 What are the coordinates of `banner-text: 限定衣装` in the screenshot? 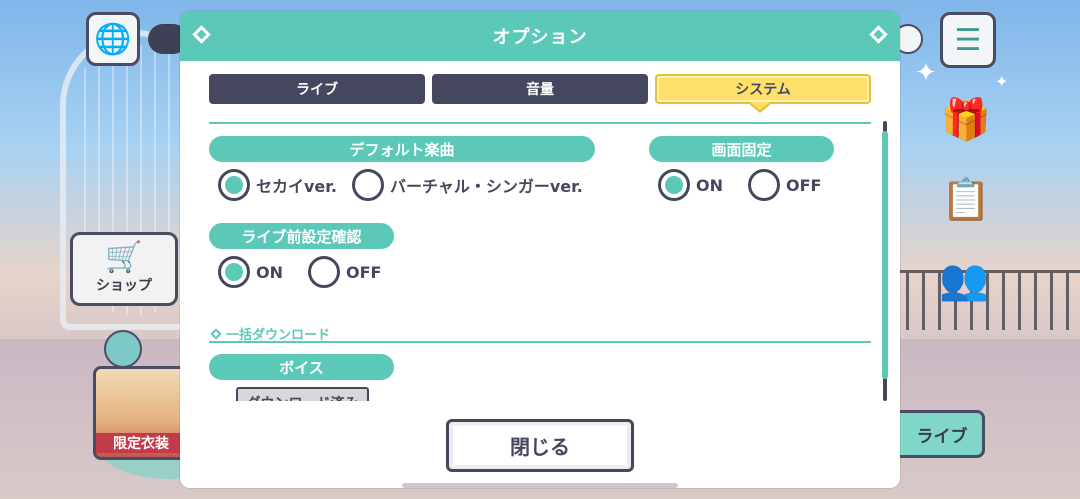 It's located at (141, 443).